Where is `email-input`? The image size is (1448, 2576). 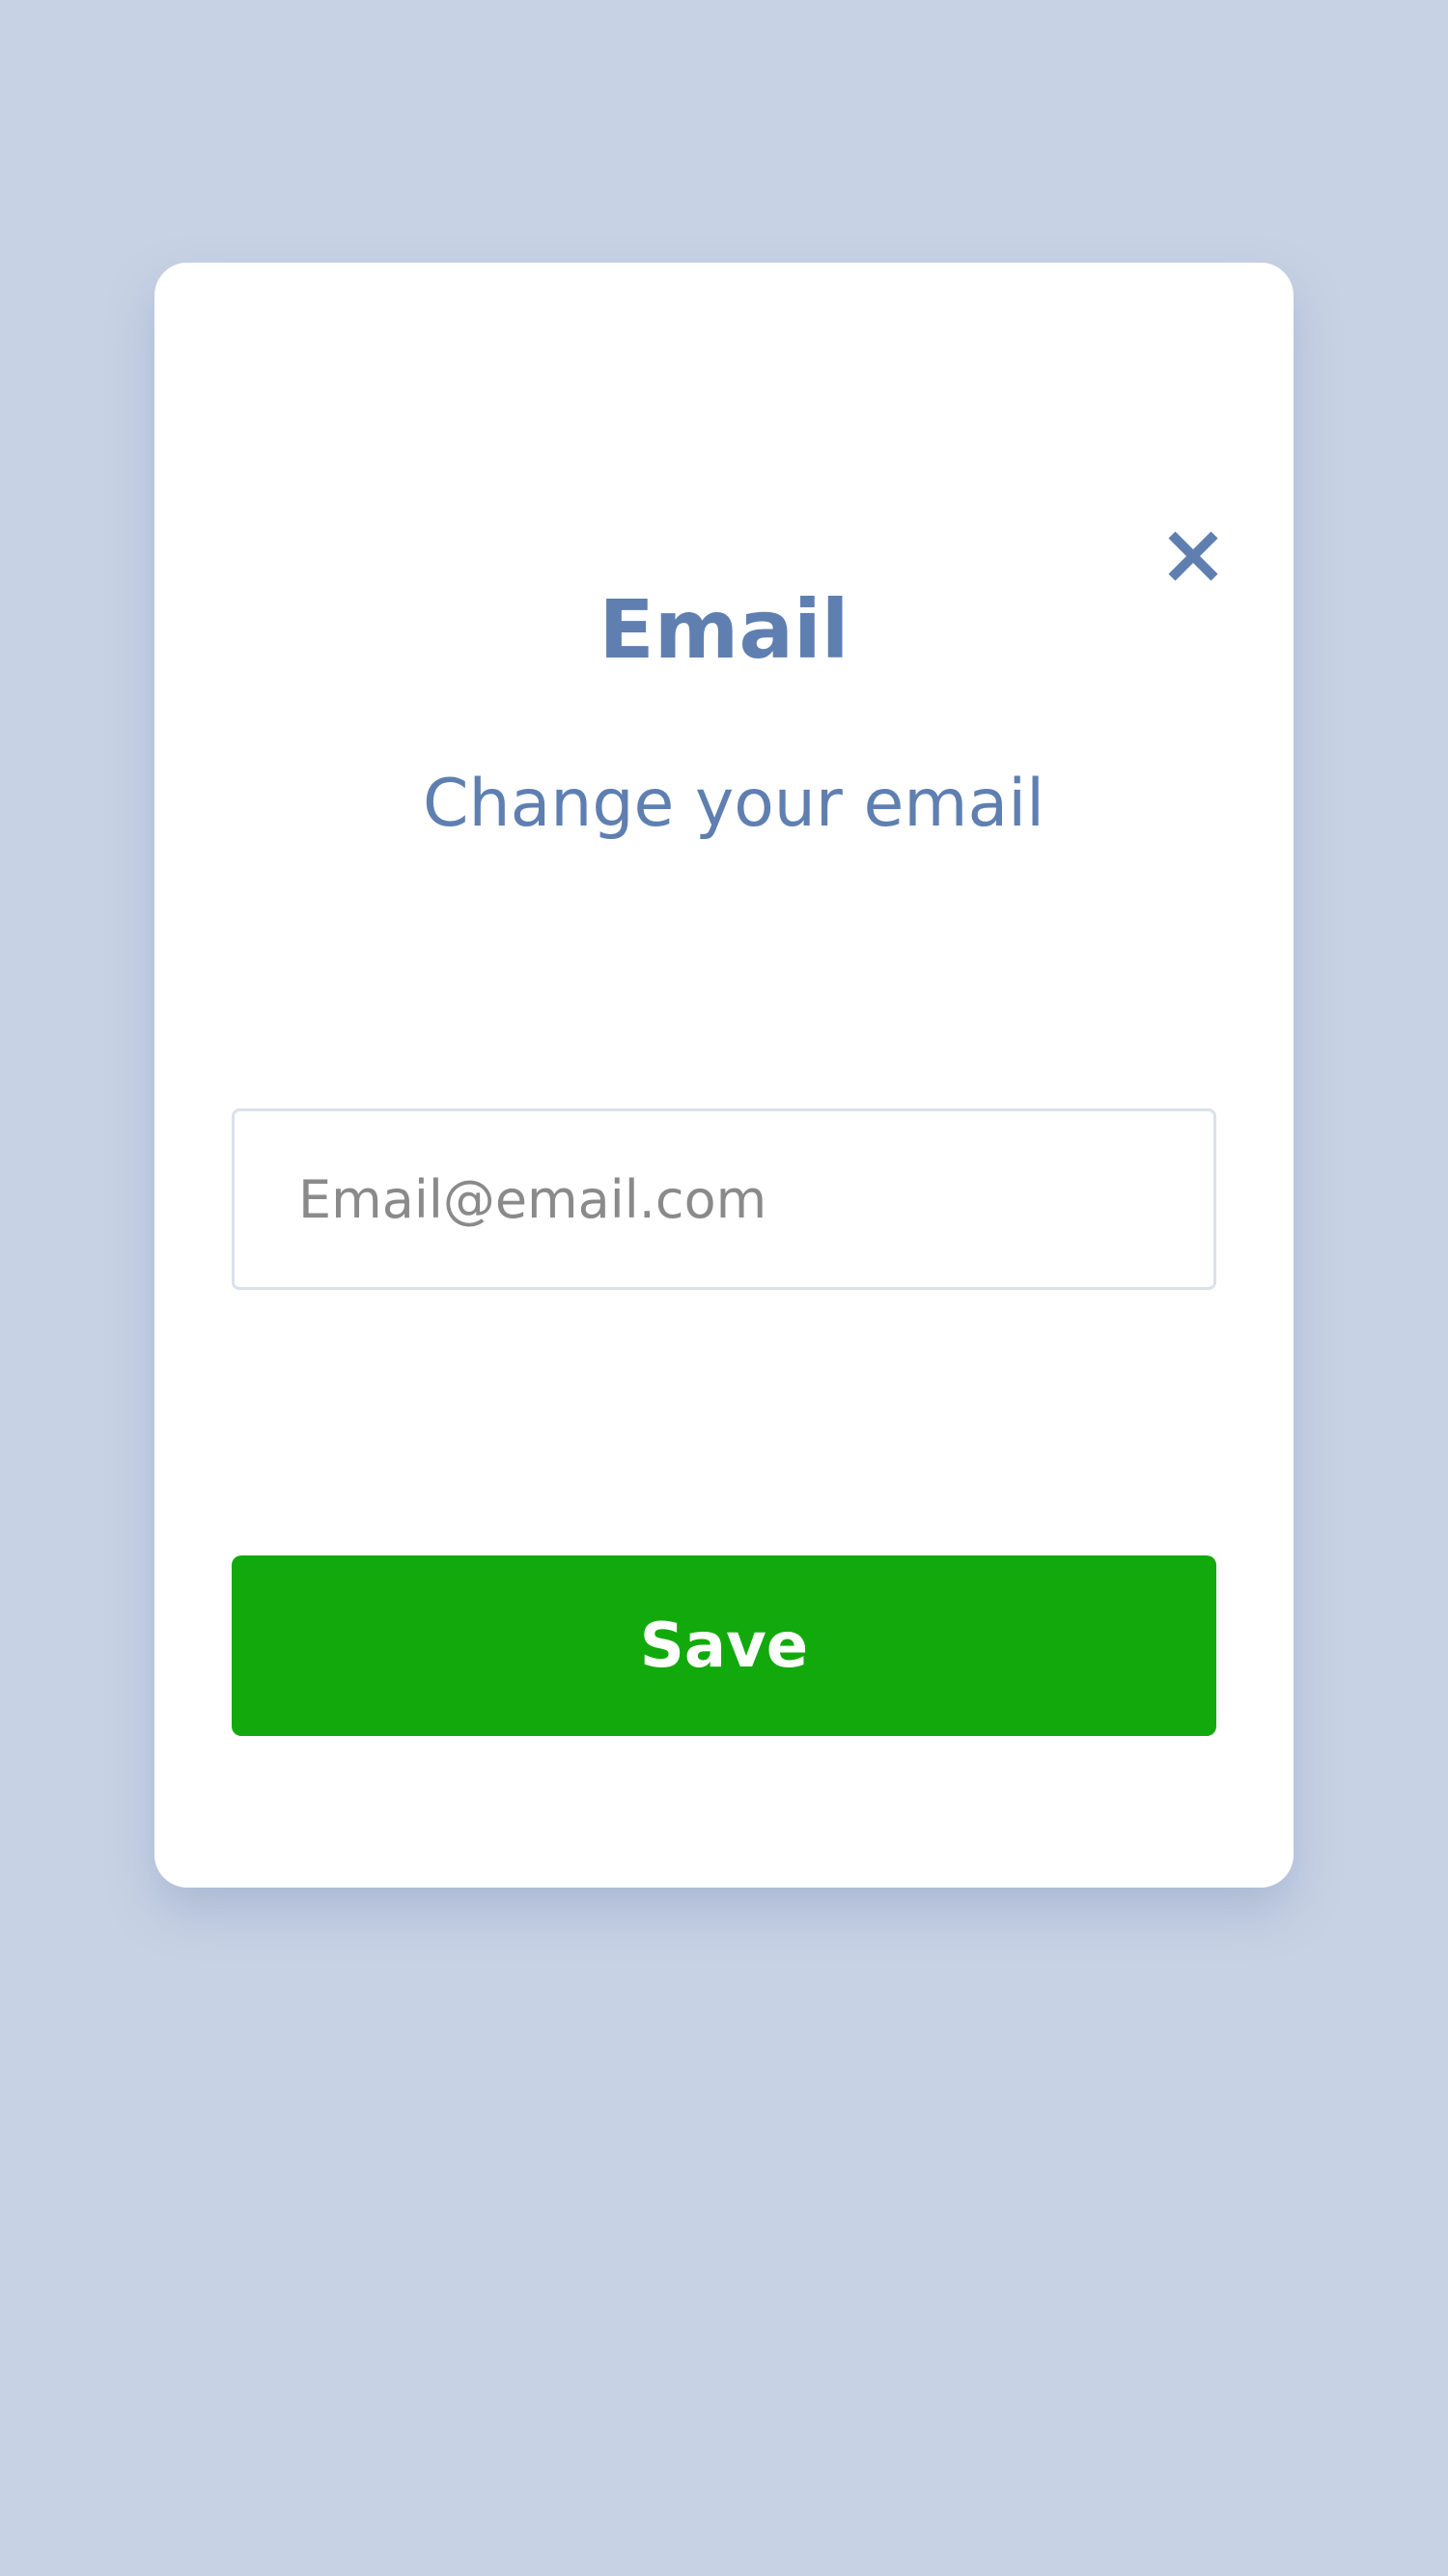 email-input is located at coordinates (724, 1199).